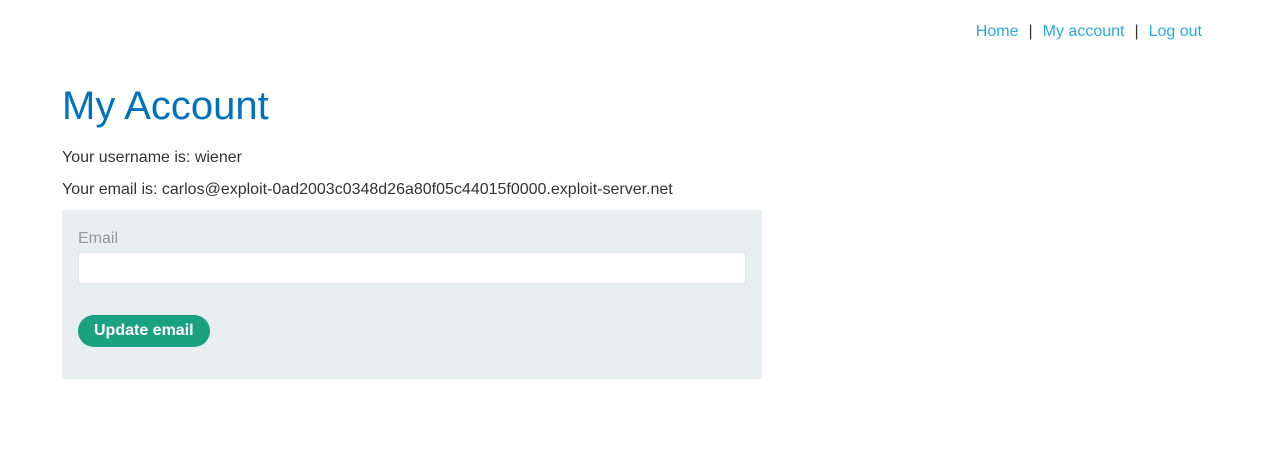 The width and height of the screenshot is (1261, 454). What do you see at coordinates (997, 32) in the screenshot?
I see `nav-home-link: Home` at bounding box center [997, 32].